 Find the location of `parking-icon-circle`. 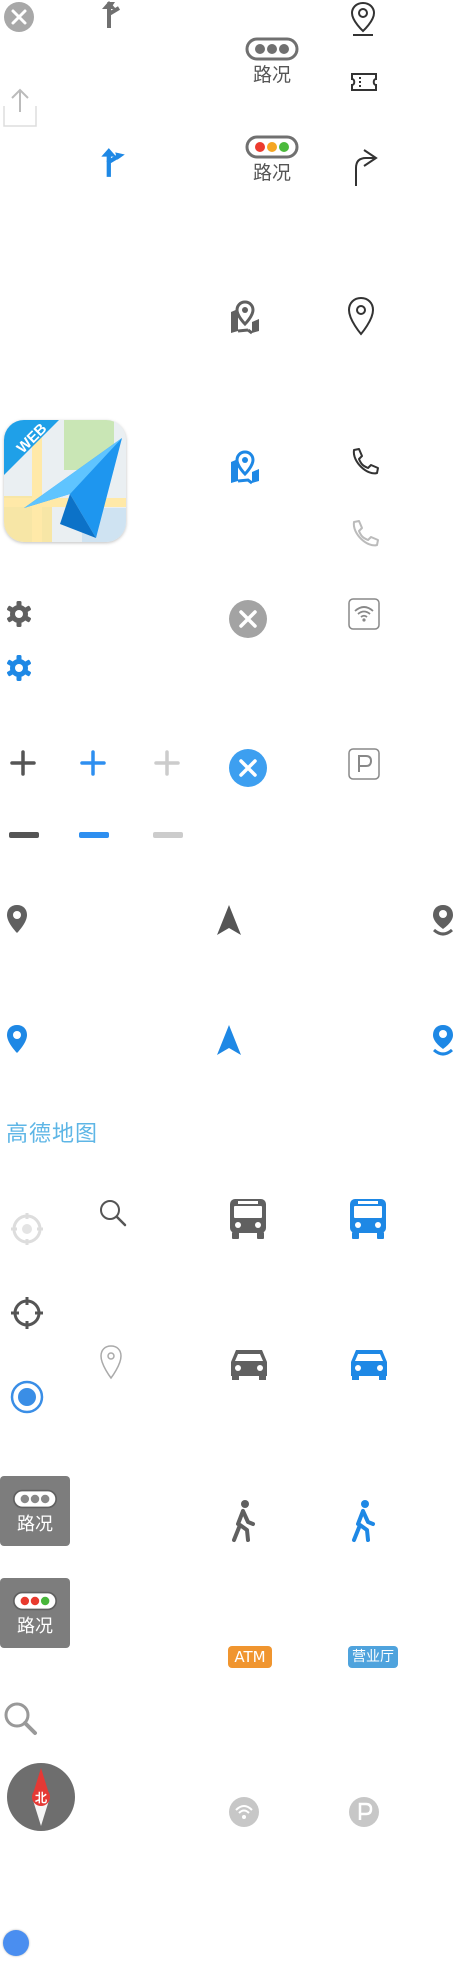

parking-icon-circle is located at coordinates (364, 1812).